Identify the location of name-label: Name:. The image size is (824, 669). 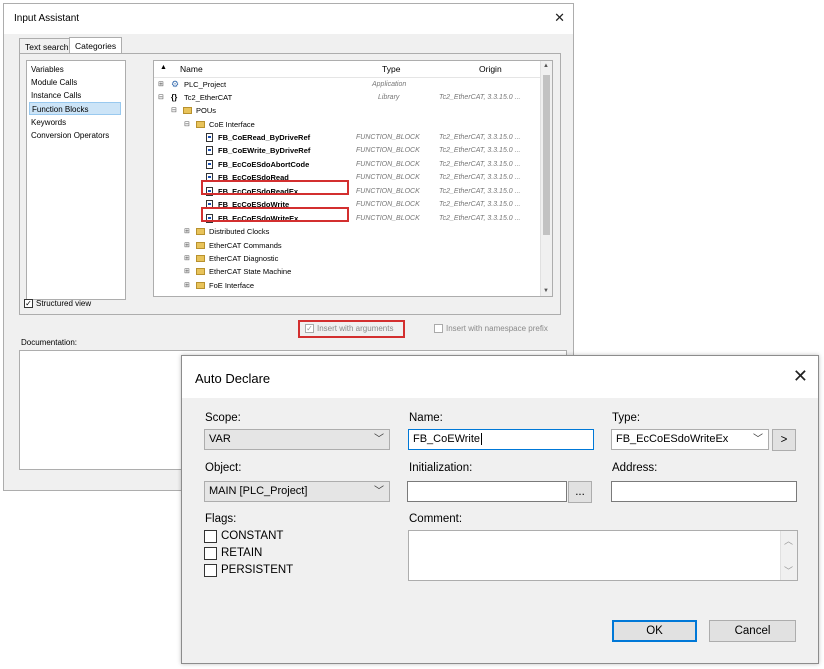
(426, 418).